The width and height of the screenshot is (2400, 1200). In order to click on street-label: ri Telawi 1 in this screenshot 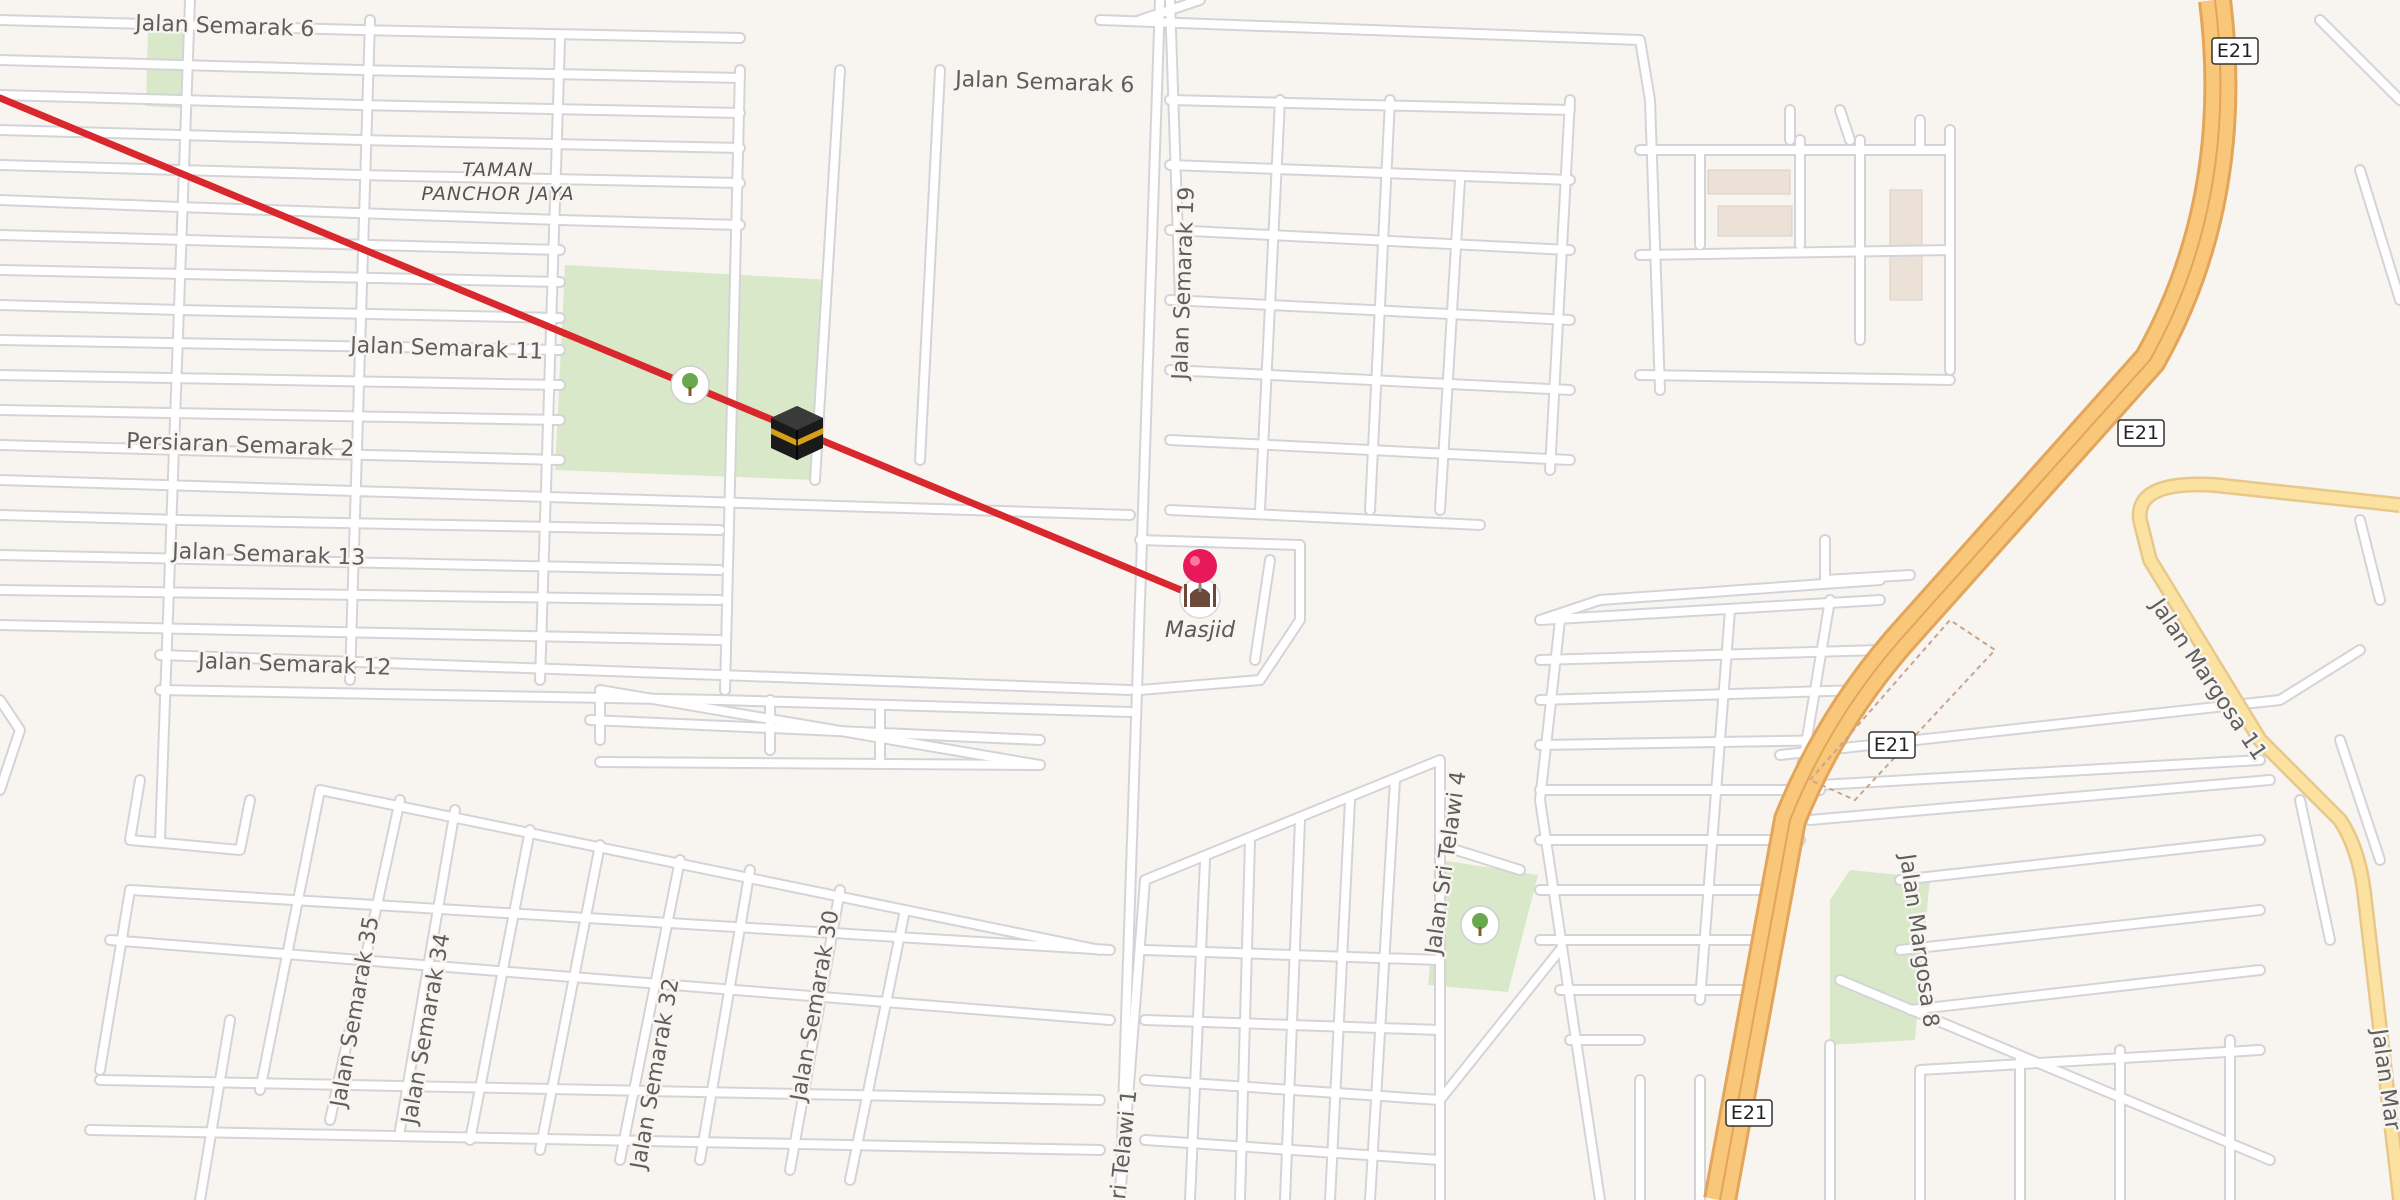, I will do `click(1124, 1144)`.